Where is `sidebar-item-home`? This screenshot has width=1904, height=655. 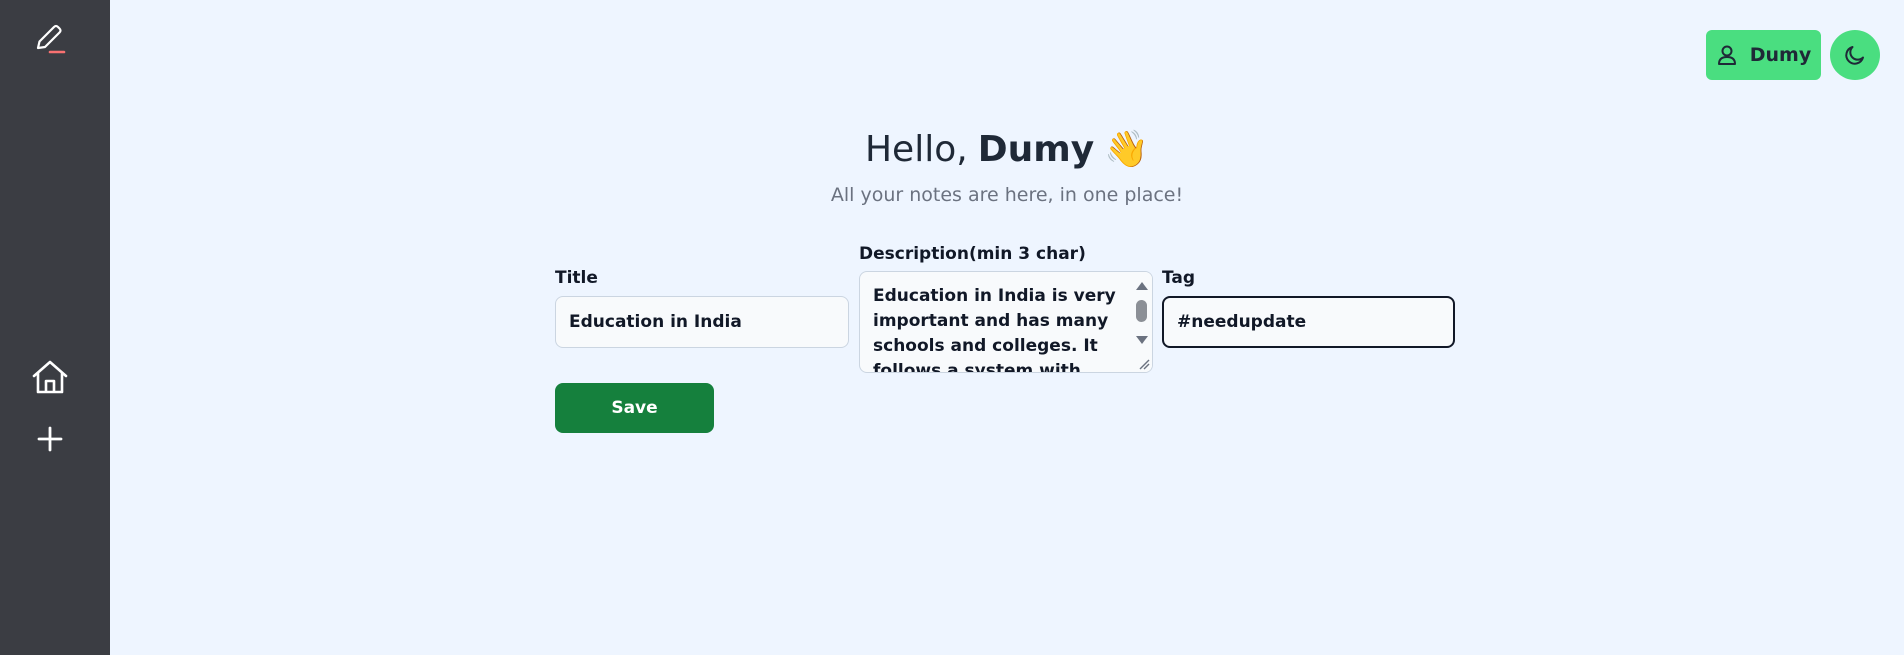 sidebar-item-home is located at coordinates (50, 377).